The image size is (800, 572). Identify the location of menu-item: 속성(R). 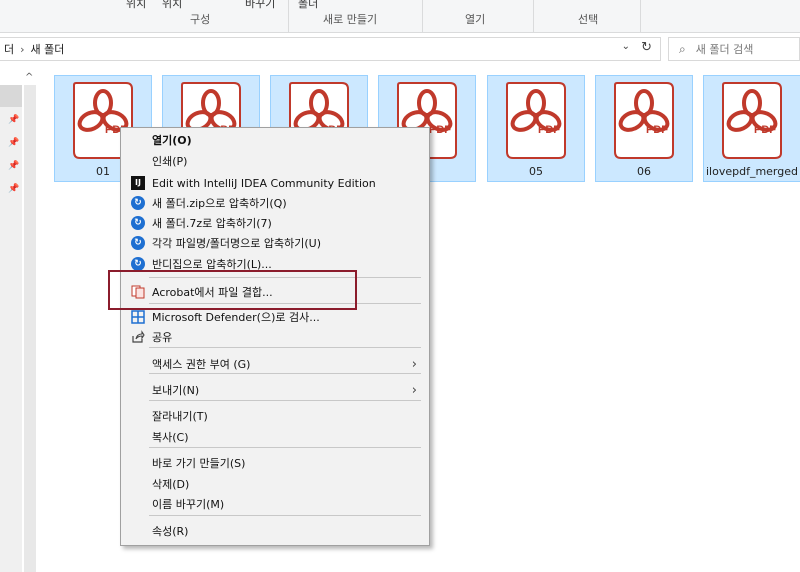
(275, 531).